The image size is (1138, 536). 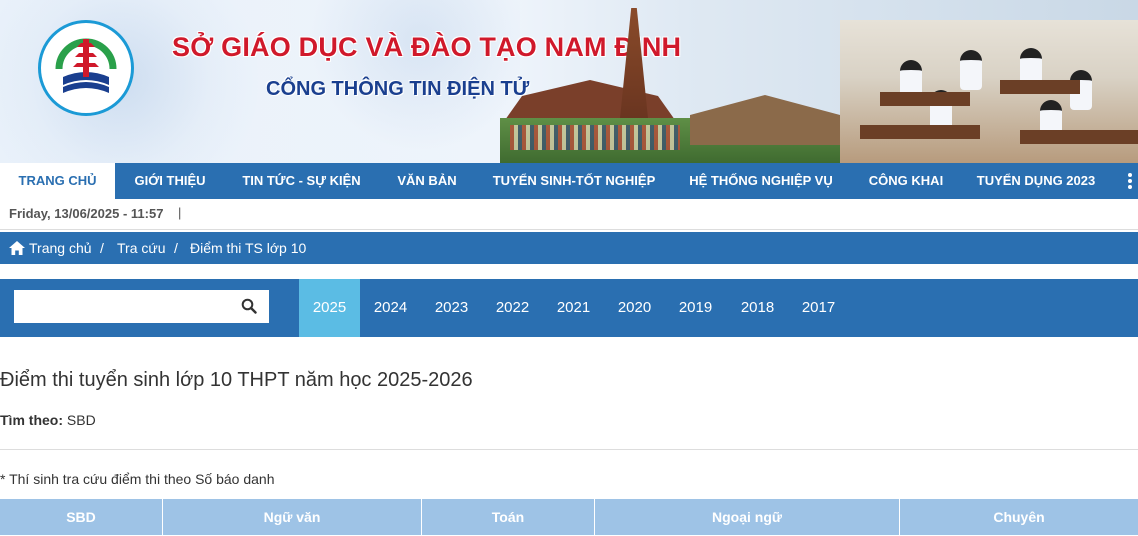 I want to click on column-header-specialized: Chuyên, so click(x=1019, y=517).